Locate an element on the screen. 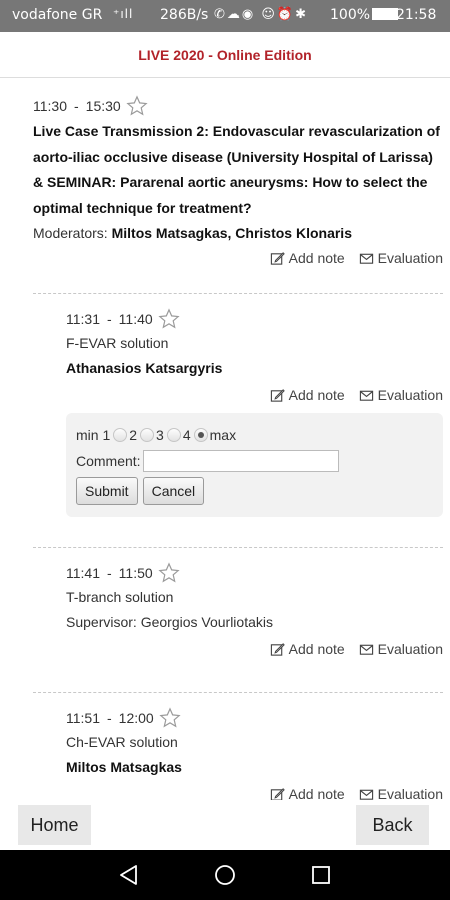 This screenshot has width=450, height=900. battery-level: 100% is located at coordinates (364, 15).